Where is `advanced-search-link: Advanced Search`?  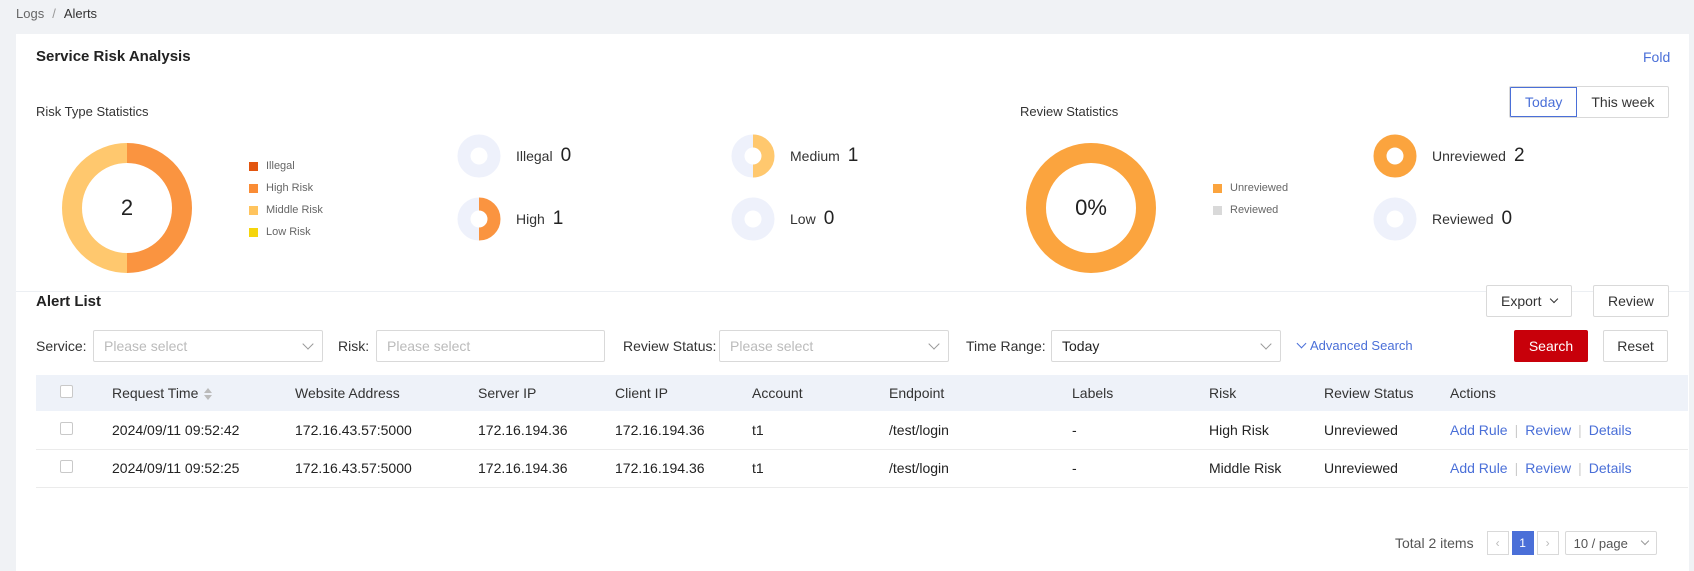
advanced-search-link: Advanced Search is located at coordinates (1354, 345).